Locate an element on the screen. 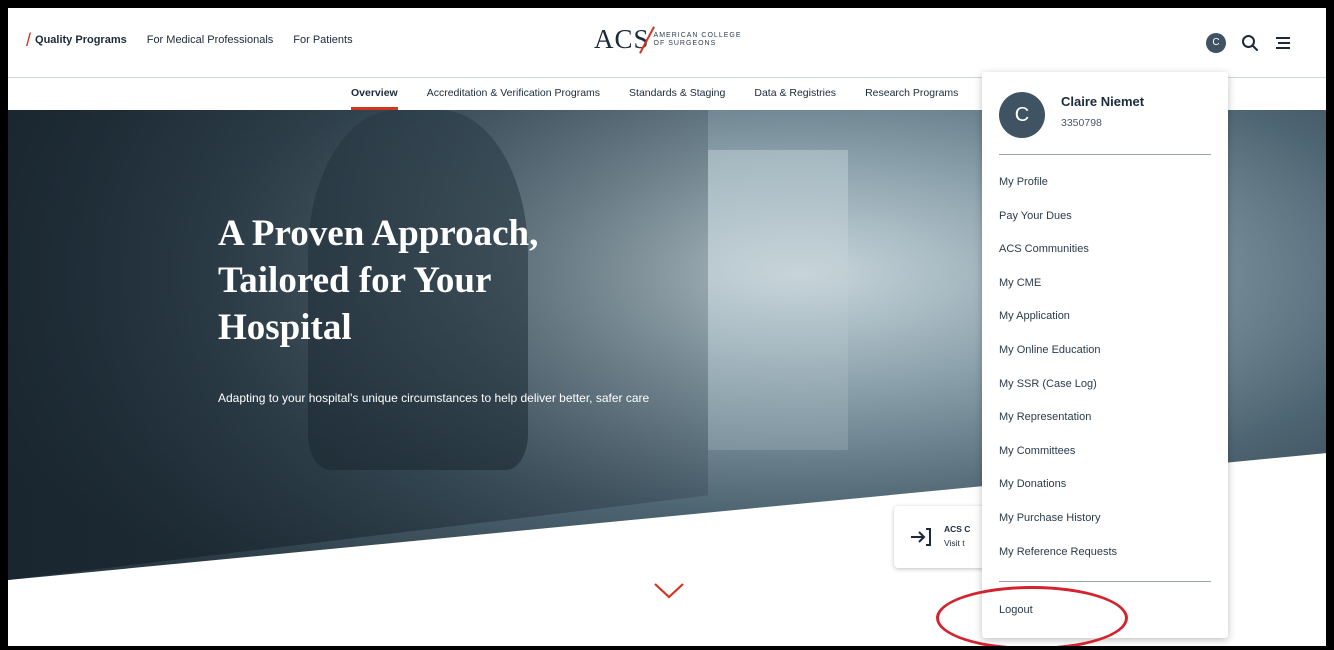 The image size is (1334, 650). top-nav-quality-programs: Quality Programs is located at coordinates (81, 40).